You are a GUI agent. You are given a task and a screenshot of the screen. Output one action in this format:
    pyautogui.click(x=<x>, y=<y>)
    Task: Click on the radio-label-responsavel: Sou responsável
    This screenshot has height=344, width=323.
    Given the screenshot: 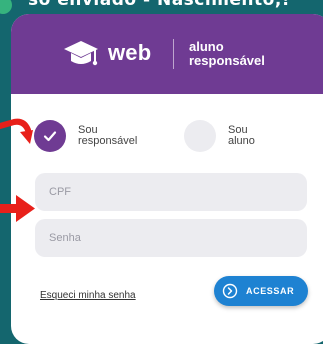 What is the action you would take?
    pyautogui.click(x=118, y=136)
    